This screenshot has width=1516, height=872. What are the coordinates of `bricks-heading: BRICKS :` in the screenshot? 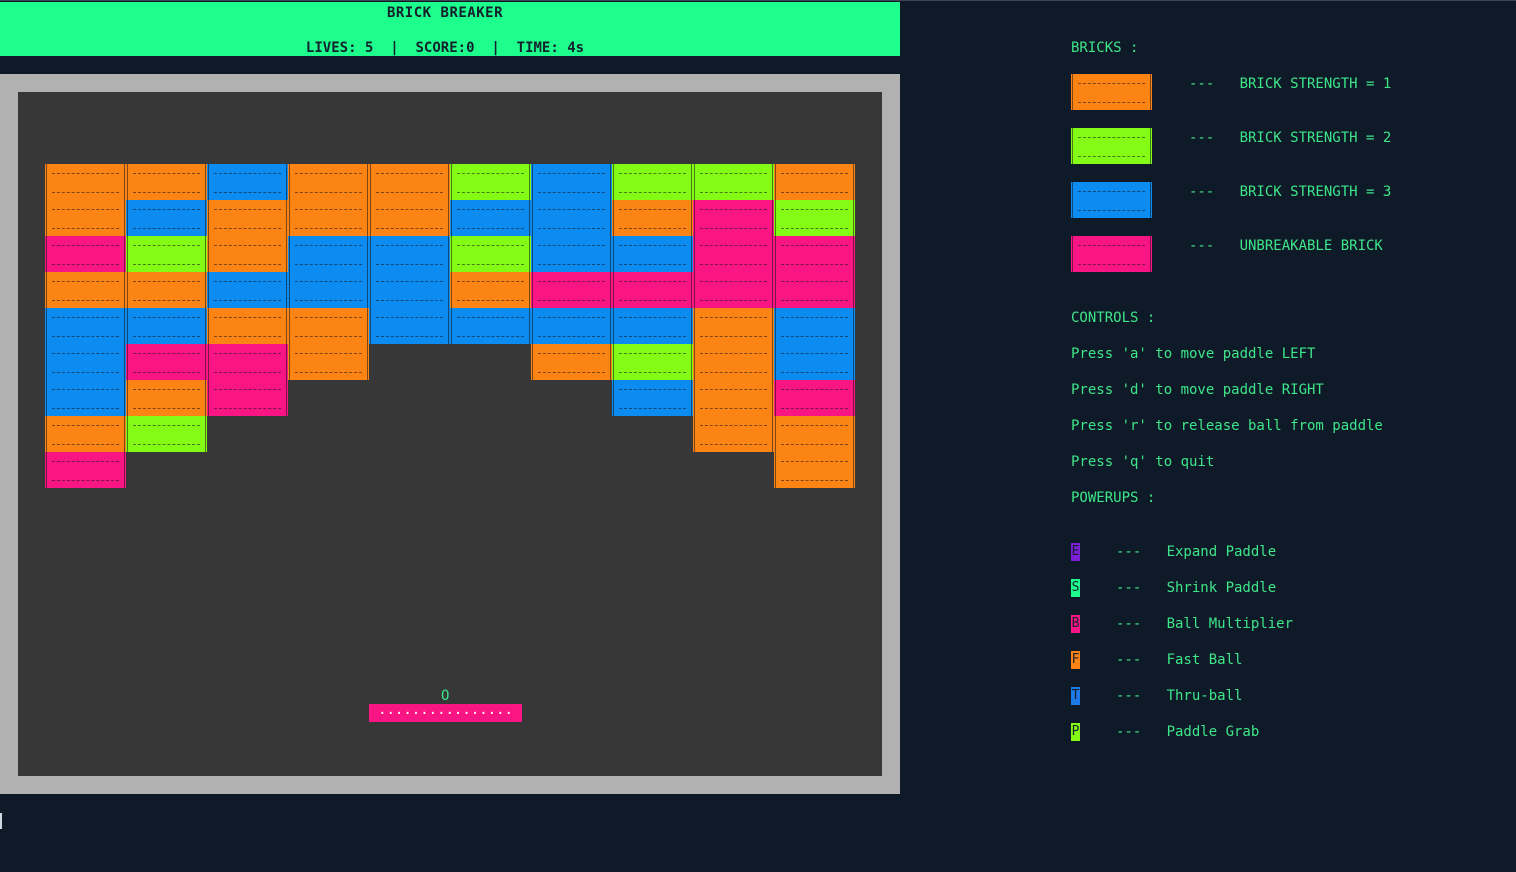 It's located at (1105, 48).